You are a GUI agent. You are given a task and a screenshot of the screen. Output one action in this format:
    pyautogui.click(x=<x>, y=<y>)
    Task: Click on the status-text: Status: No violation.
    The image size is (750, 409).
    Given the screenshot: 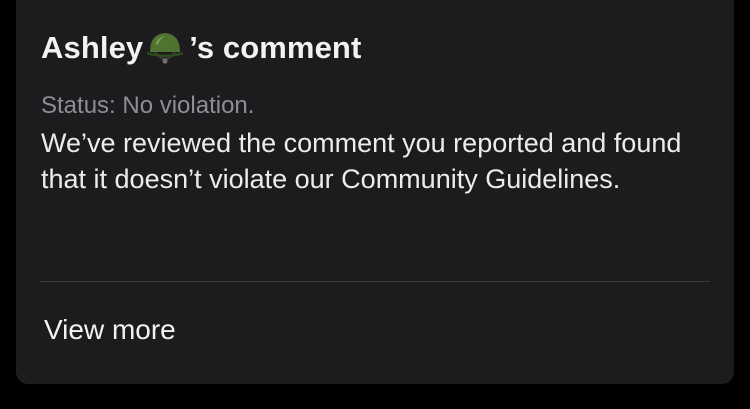 What is the action you would take?
    pyautogui.click(x=148, y=105)
    